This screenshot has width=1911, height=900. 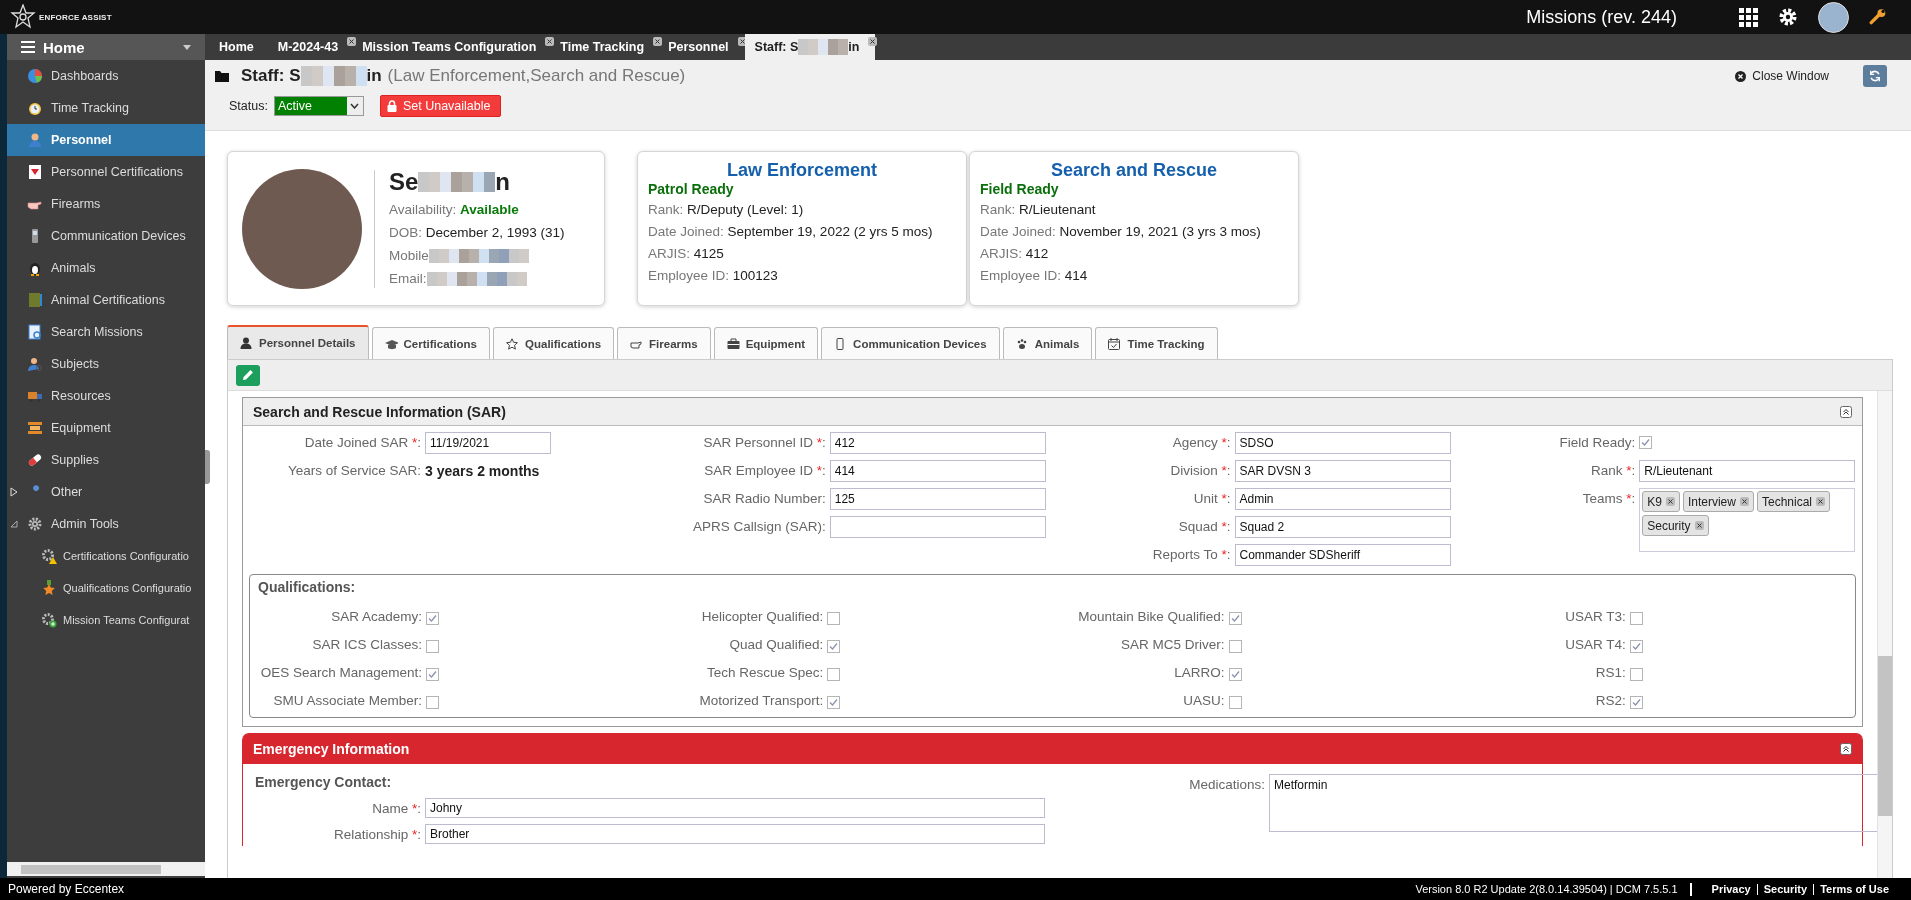 I want to click on document-tab: Staff: S in, so click(x=810, y=47).